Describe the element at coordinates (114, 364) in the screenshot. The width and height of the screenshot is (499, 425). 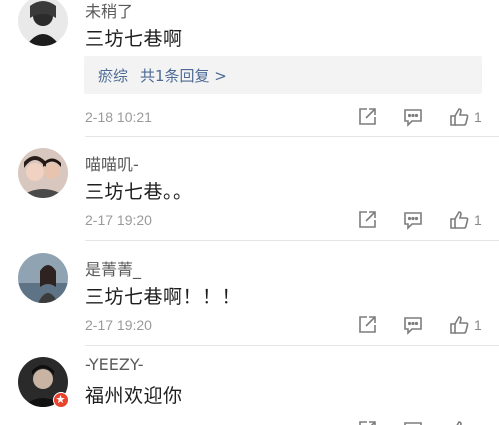
I see `username: -YEEZY-` at that location.